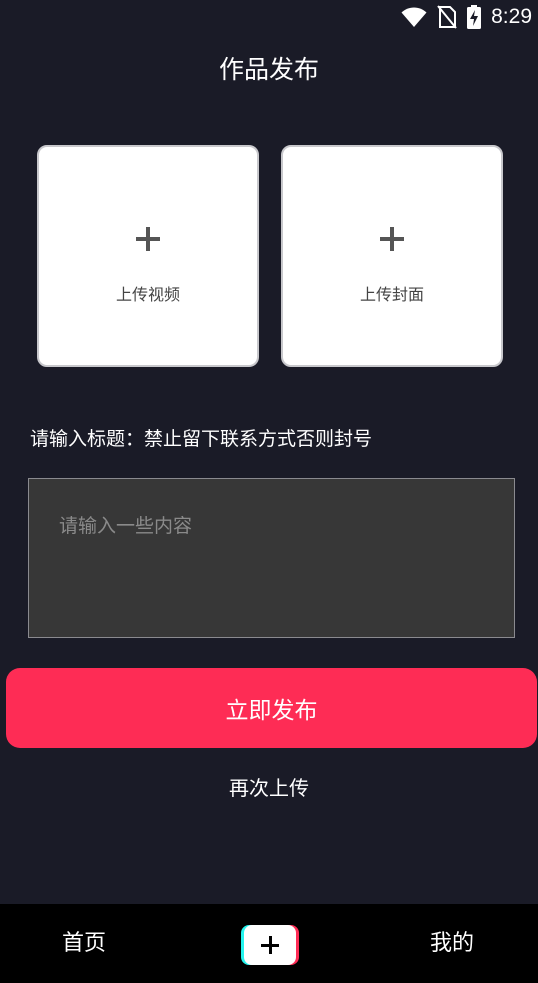  Describe the element at coordinates (268, 69) in the screenshot. I see `page-title: 作品发布` at that location.